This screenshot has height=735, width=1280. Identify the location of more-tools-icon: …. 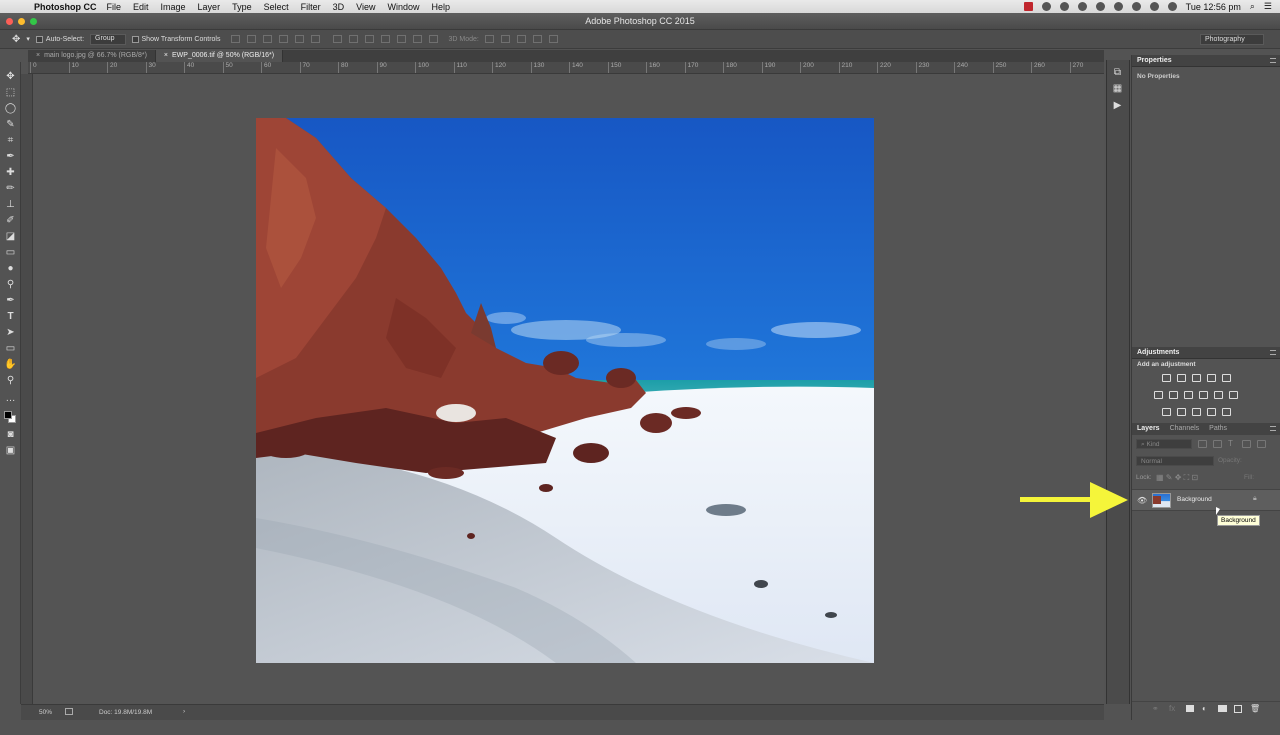
(10, 398).